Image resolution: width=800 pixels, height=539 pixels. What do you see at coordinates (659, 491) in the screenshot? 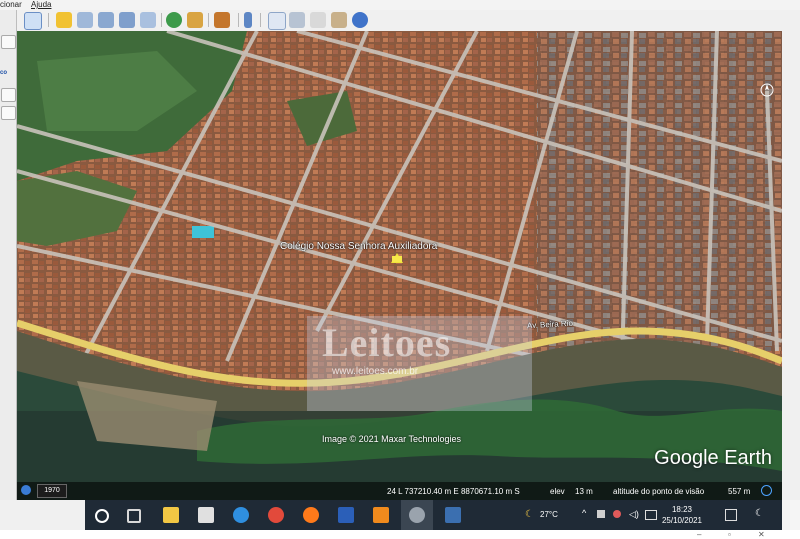
I see `eye-altitude-label: altitude do ponto de visão` at bounding box center [659, 491].